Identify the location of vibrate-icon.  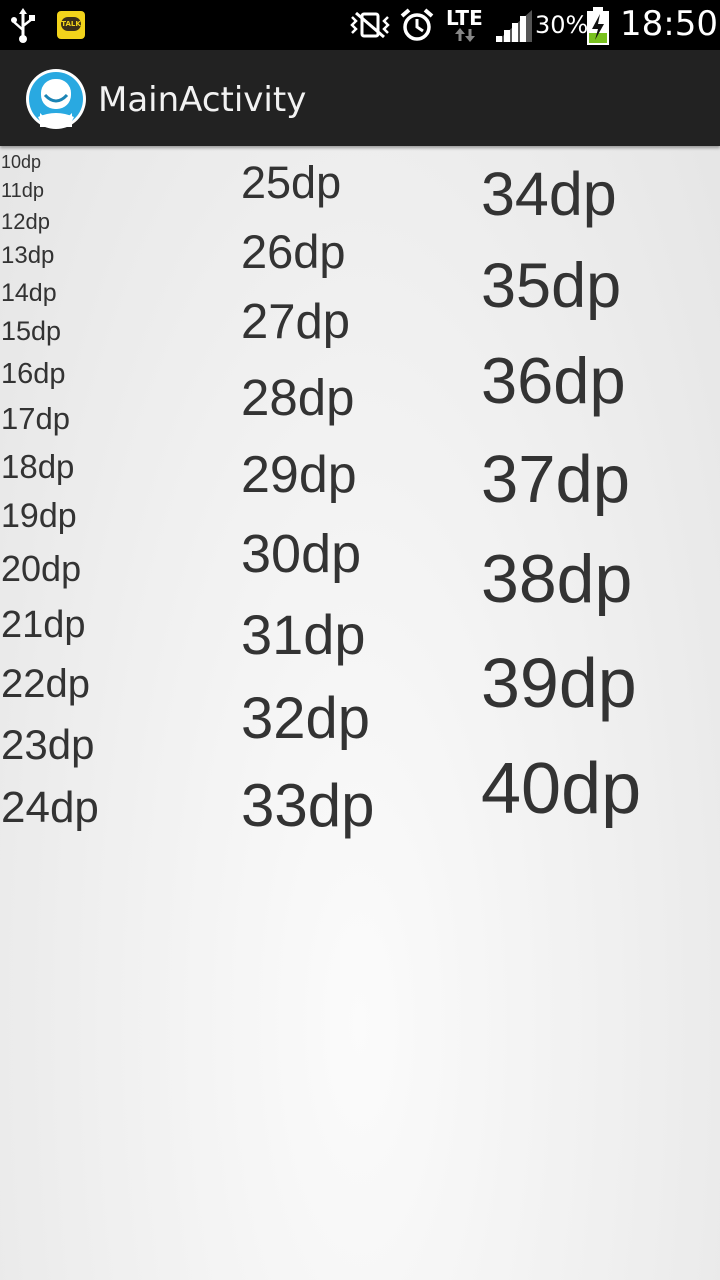
(370, 25).